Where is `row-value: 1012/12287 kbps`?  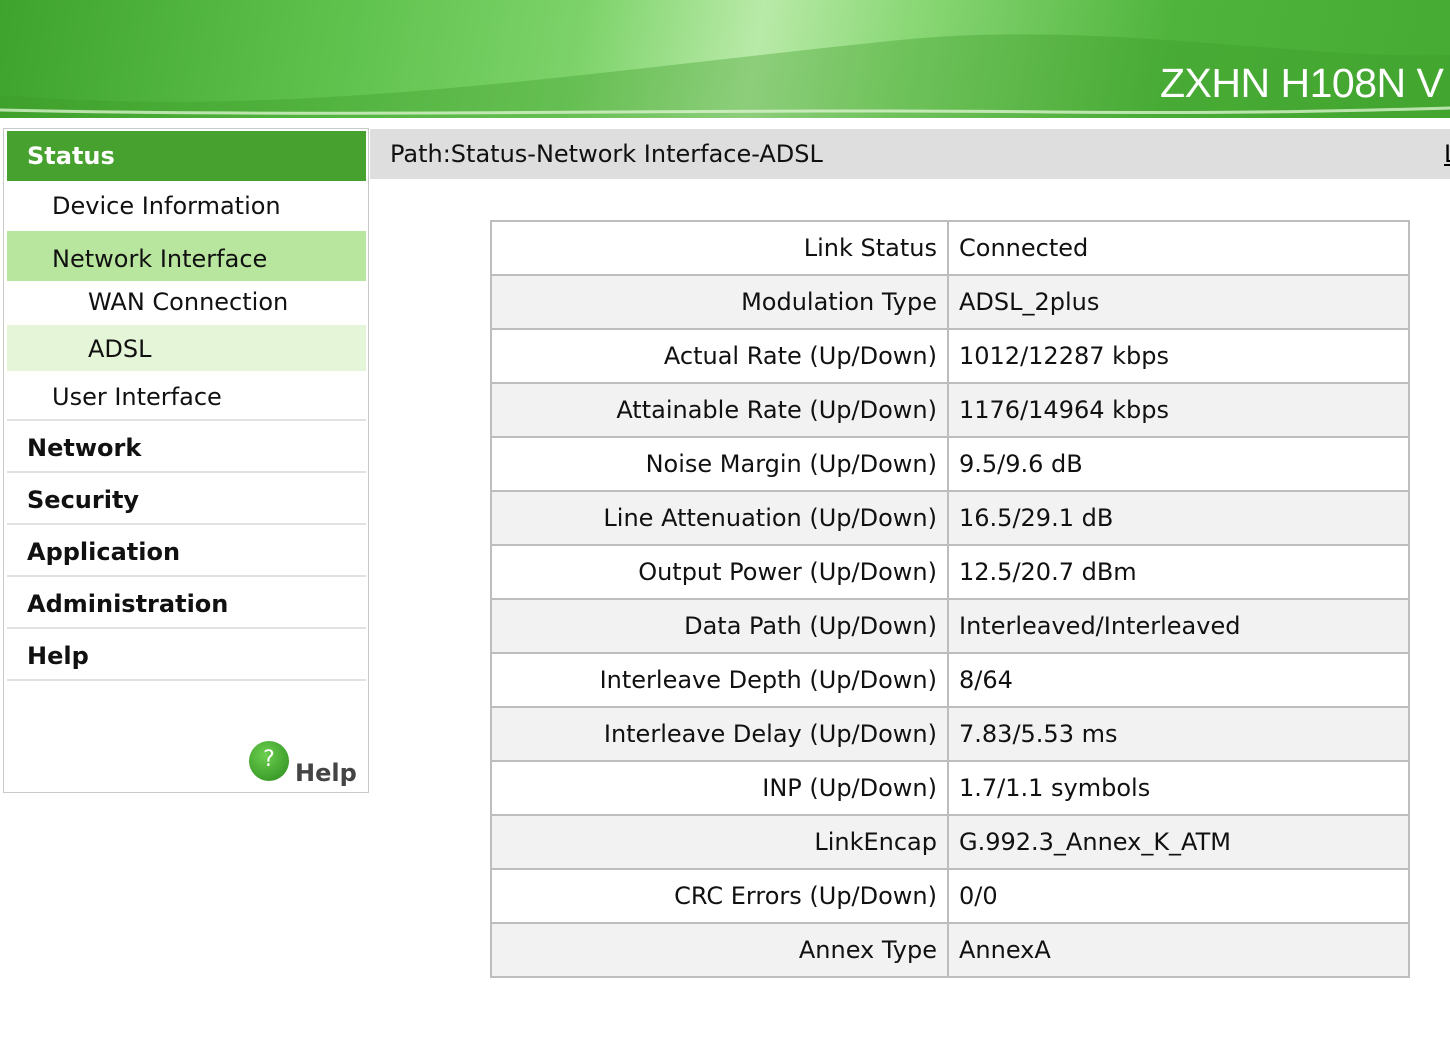
row-value: 1012/12287 kbps is located at coordinates (1178, 356).